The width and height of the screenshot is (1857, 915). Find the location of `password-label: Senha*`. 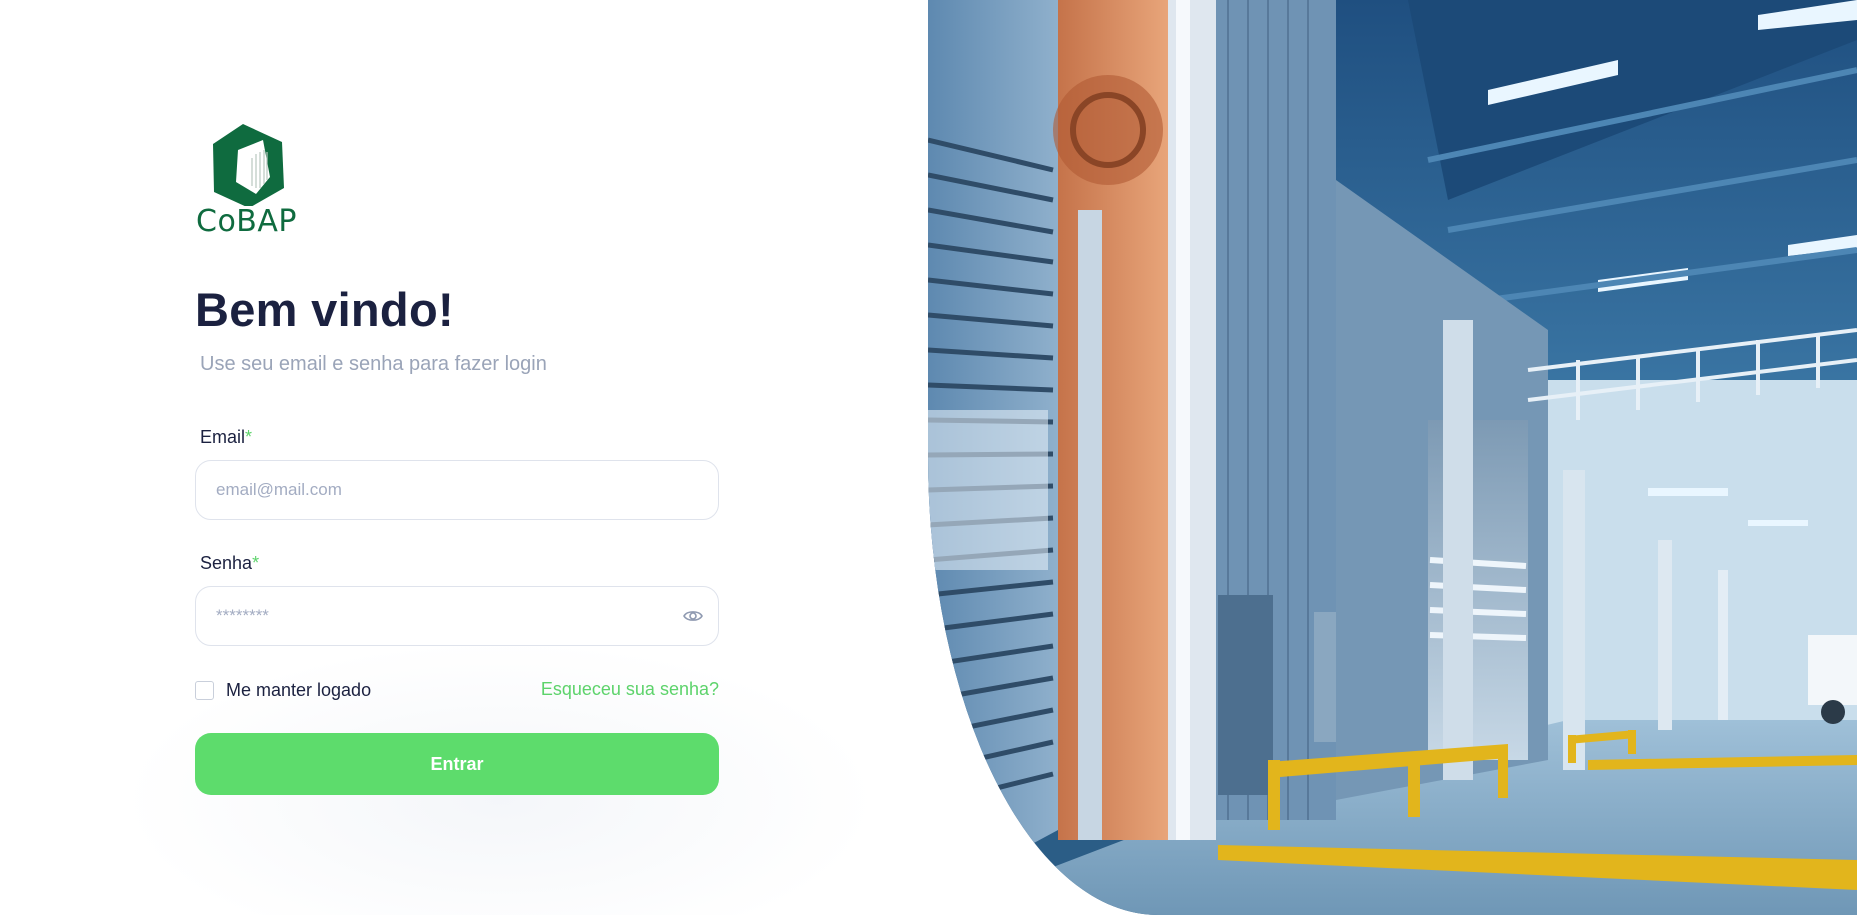

password-label: Senha* is located at coordinates (229, 563).